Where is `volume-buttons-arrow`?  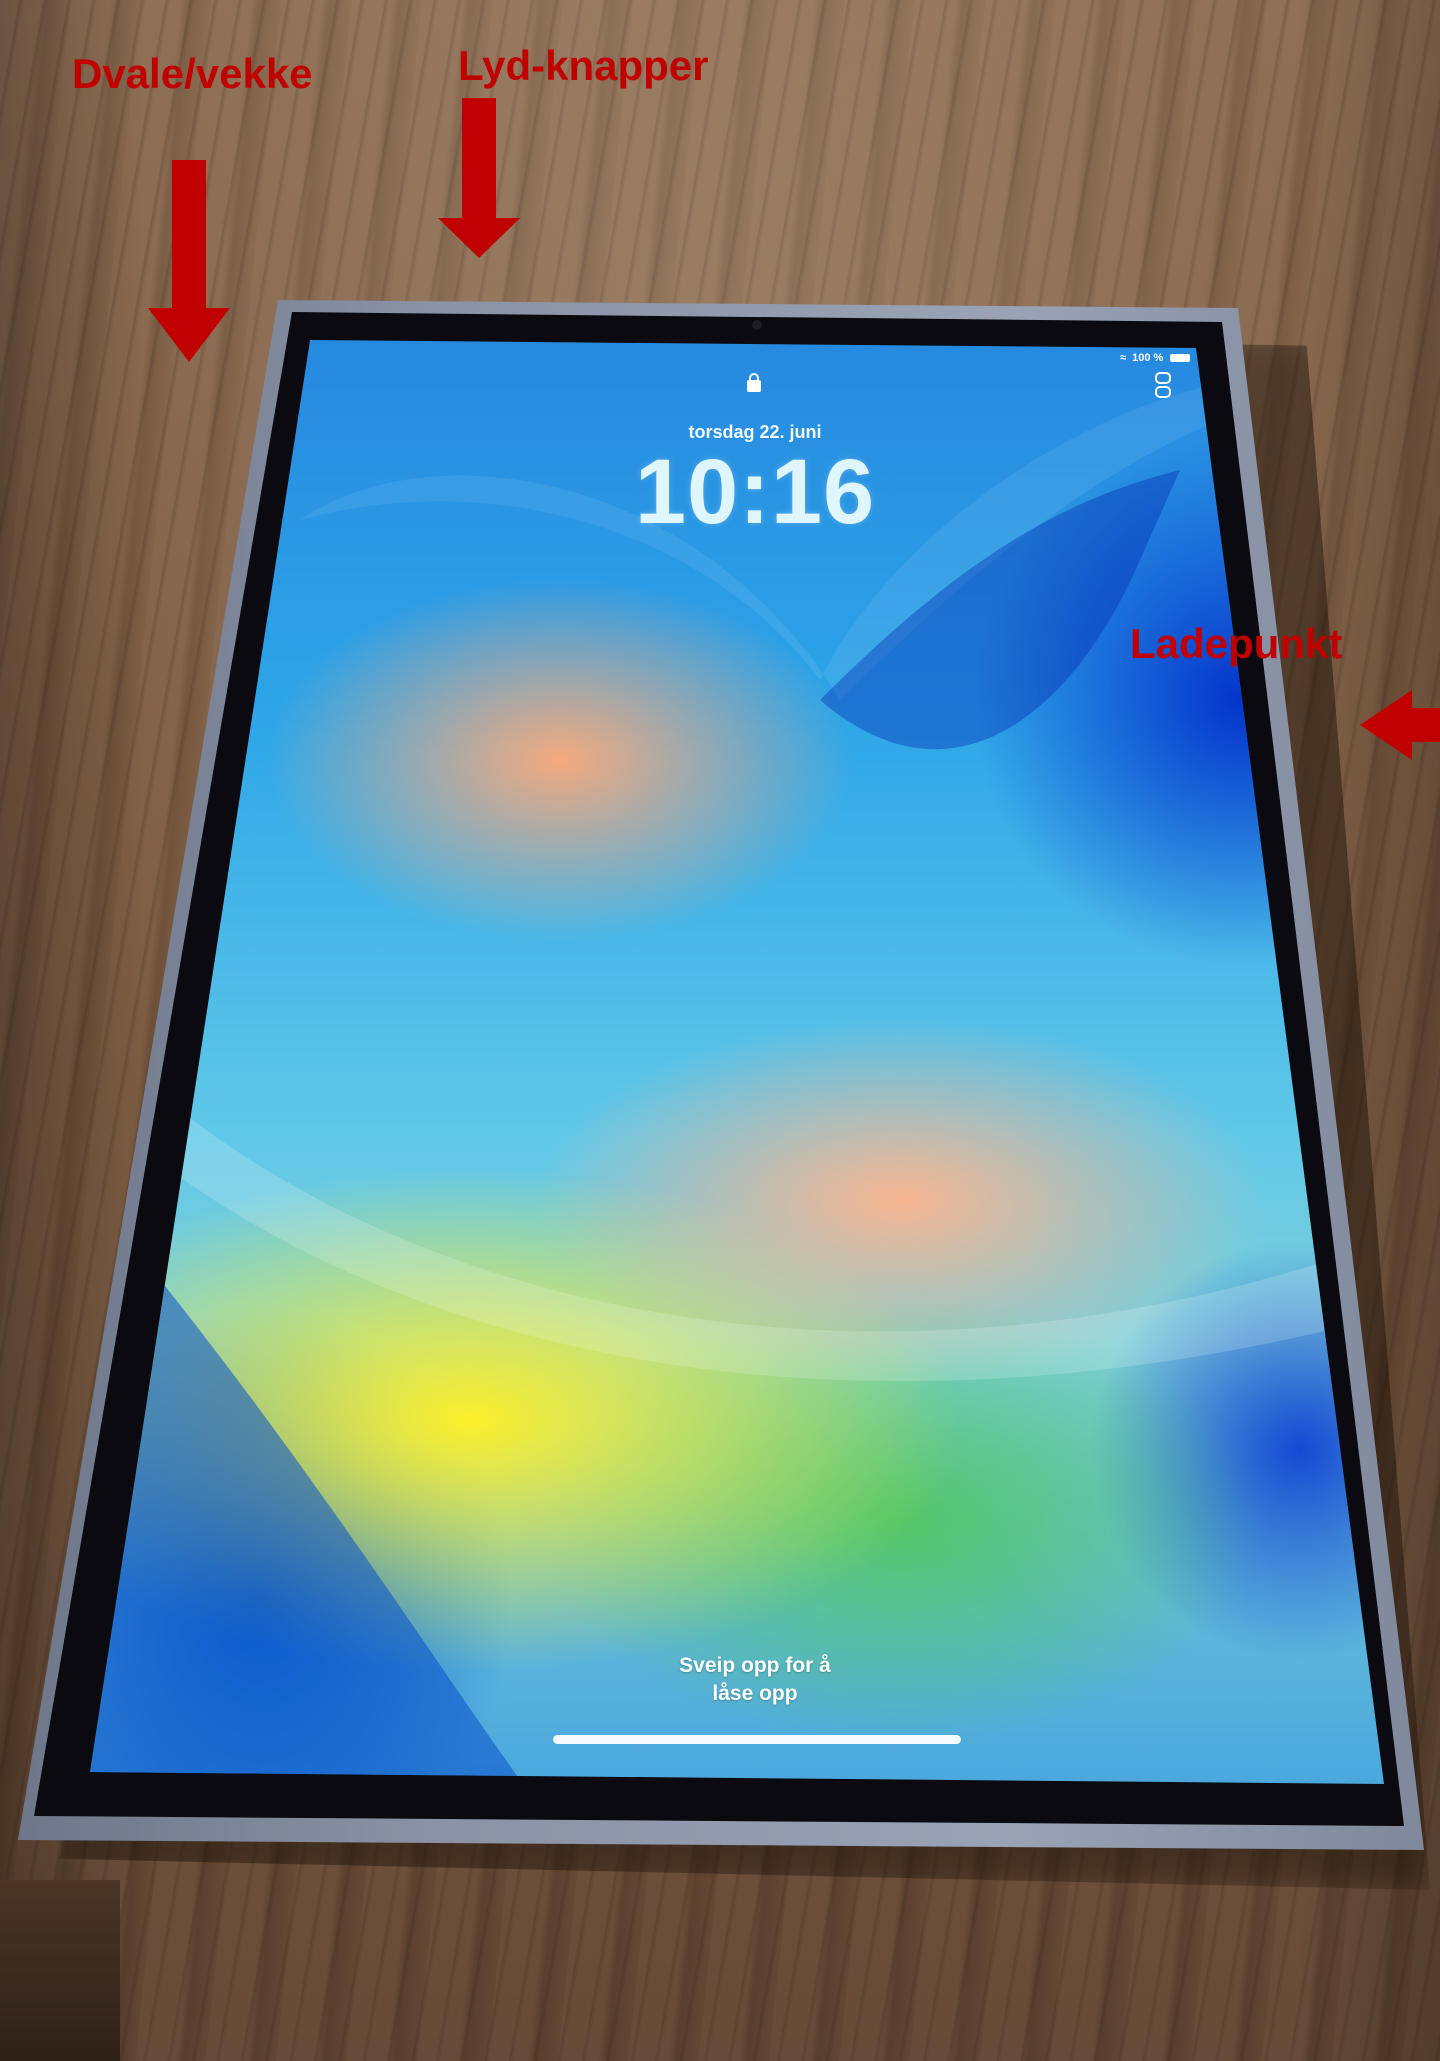 volume-buttons-arrow is located at coordinates (479, 178).